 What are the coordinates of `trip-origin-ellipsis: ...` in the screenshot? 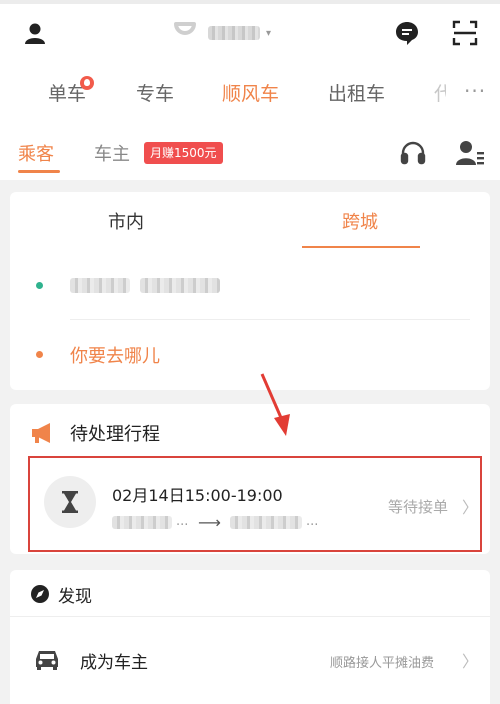 It's located at (182, 521).